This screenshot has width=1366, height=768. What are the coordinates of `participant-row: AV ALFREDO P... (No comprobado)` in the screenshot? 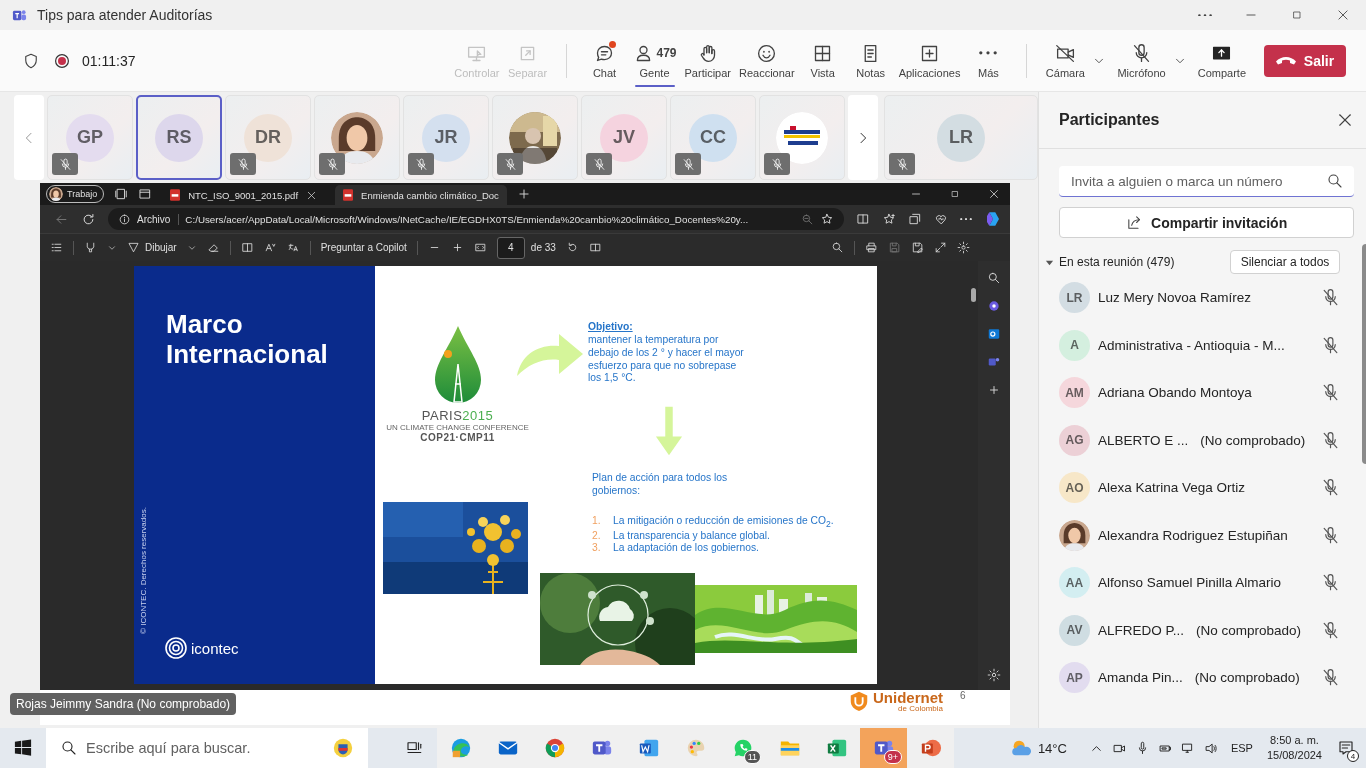 It's located at (1207, 630).